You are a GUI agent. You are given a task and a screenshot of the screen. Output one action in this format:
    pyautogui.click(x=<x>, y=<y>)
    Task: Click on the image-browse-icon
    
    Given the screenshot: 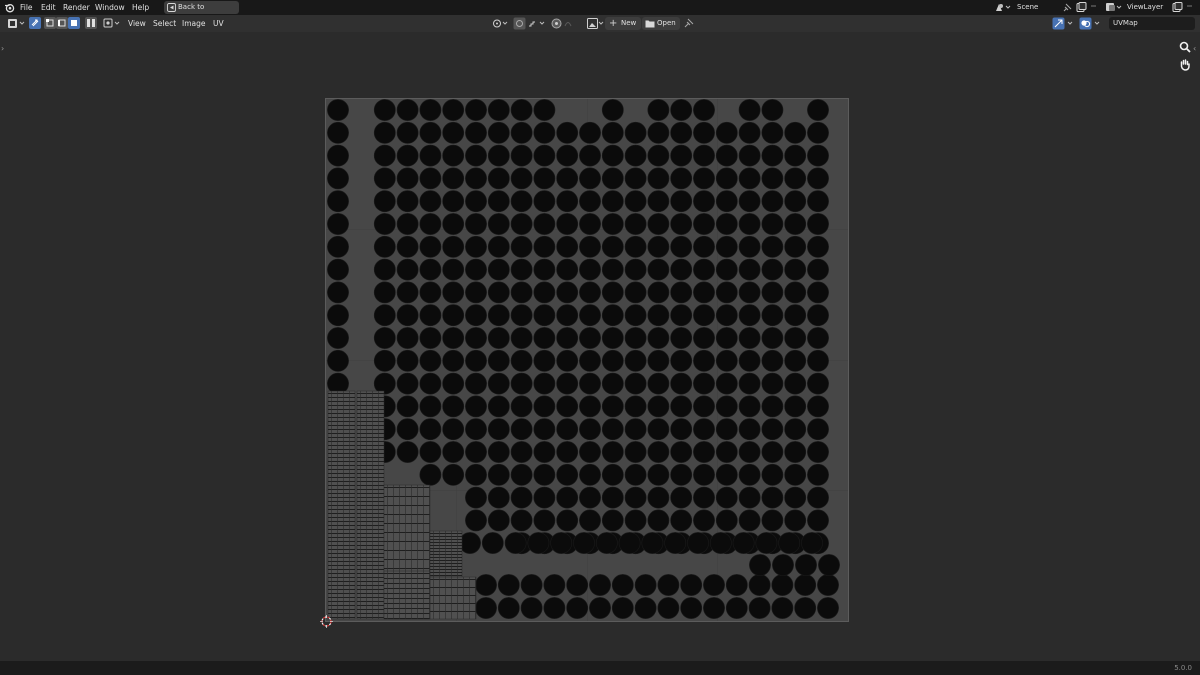 What is the action you would take?
    pyautogui.click(x=596, y=23)
    